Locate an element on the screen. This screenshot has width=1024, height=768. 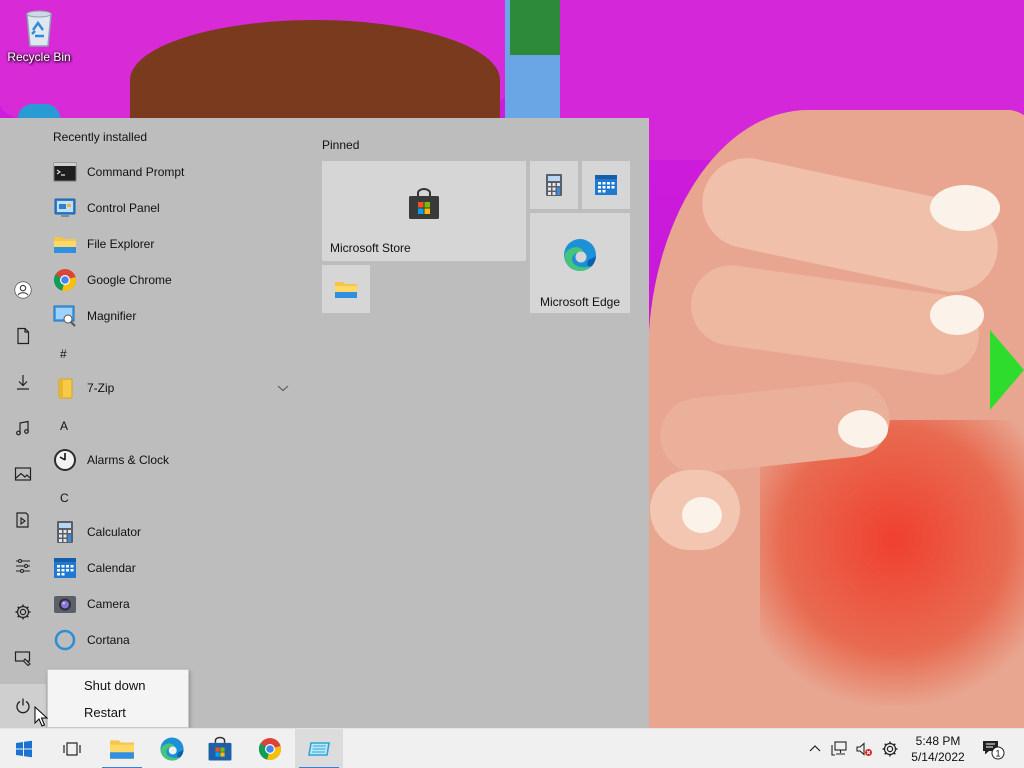
tile-file-explorer is located at coordinates (346, 289).